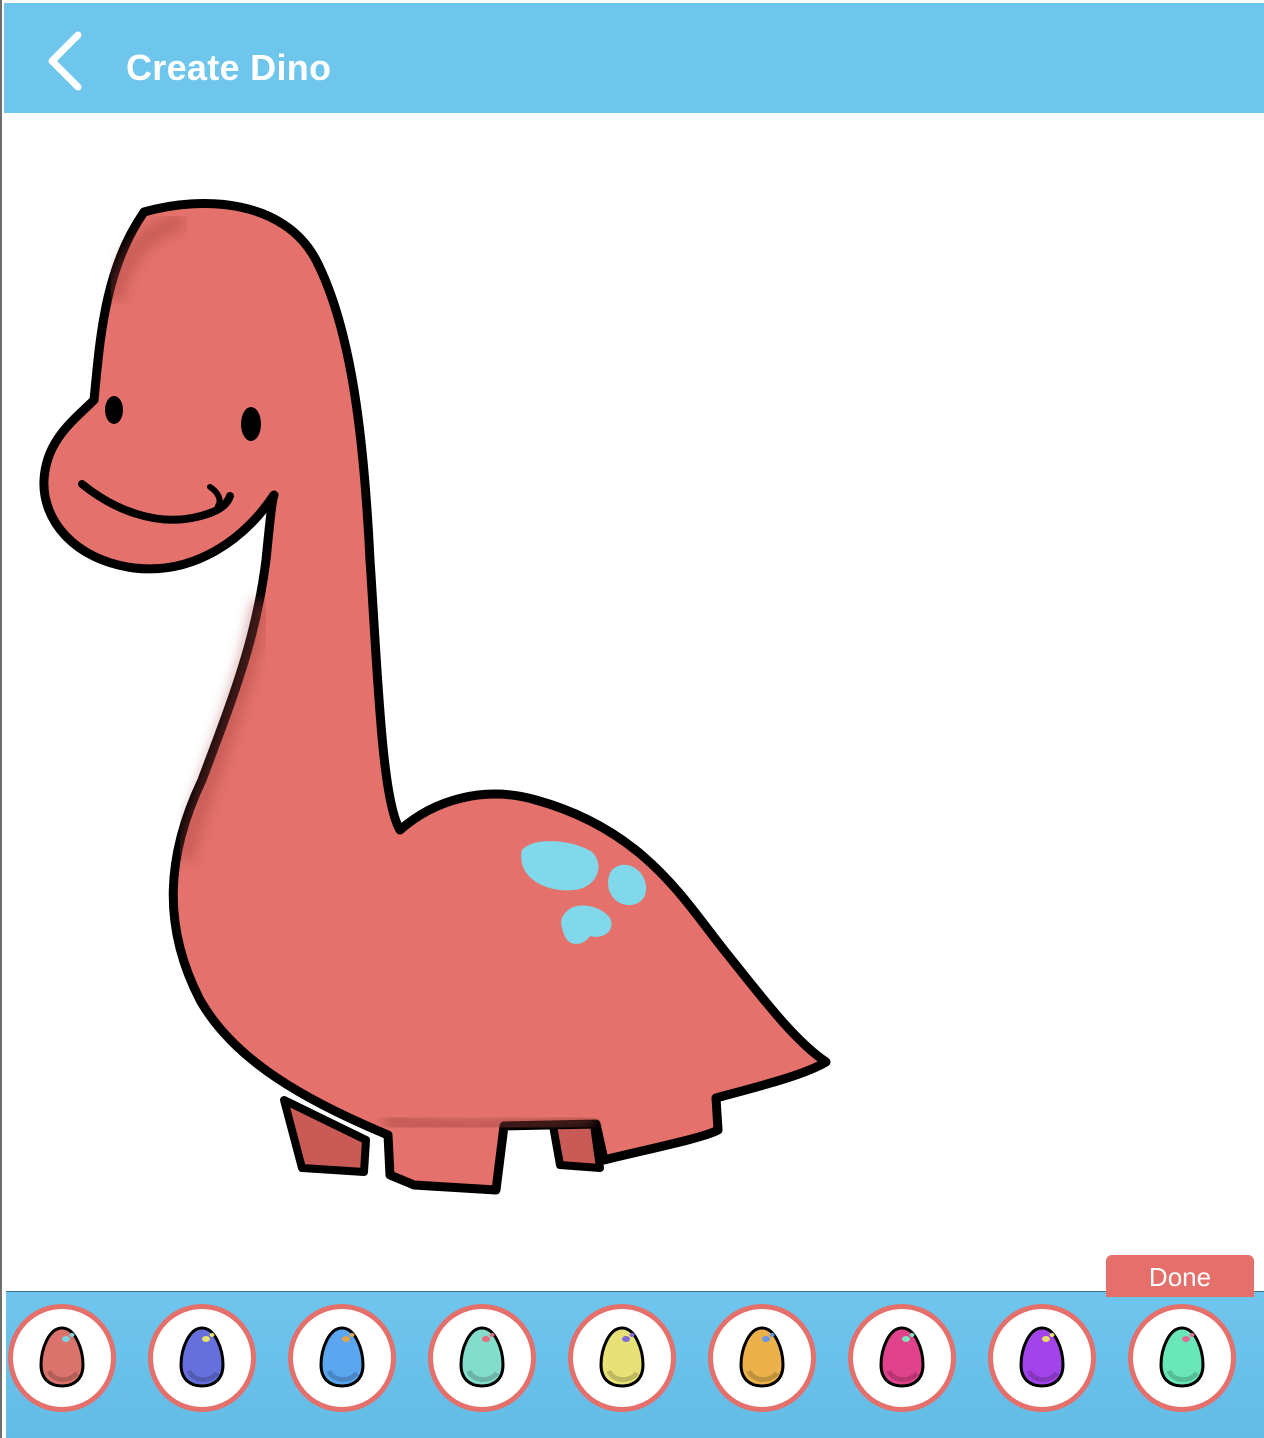 Image resolution: width=1264 pixels, height=1438 pixels. I want to click on egg-option-teal, so click(482, 1358).